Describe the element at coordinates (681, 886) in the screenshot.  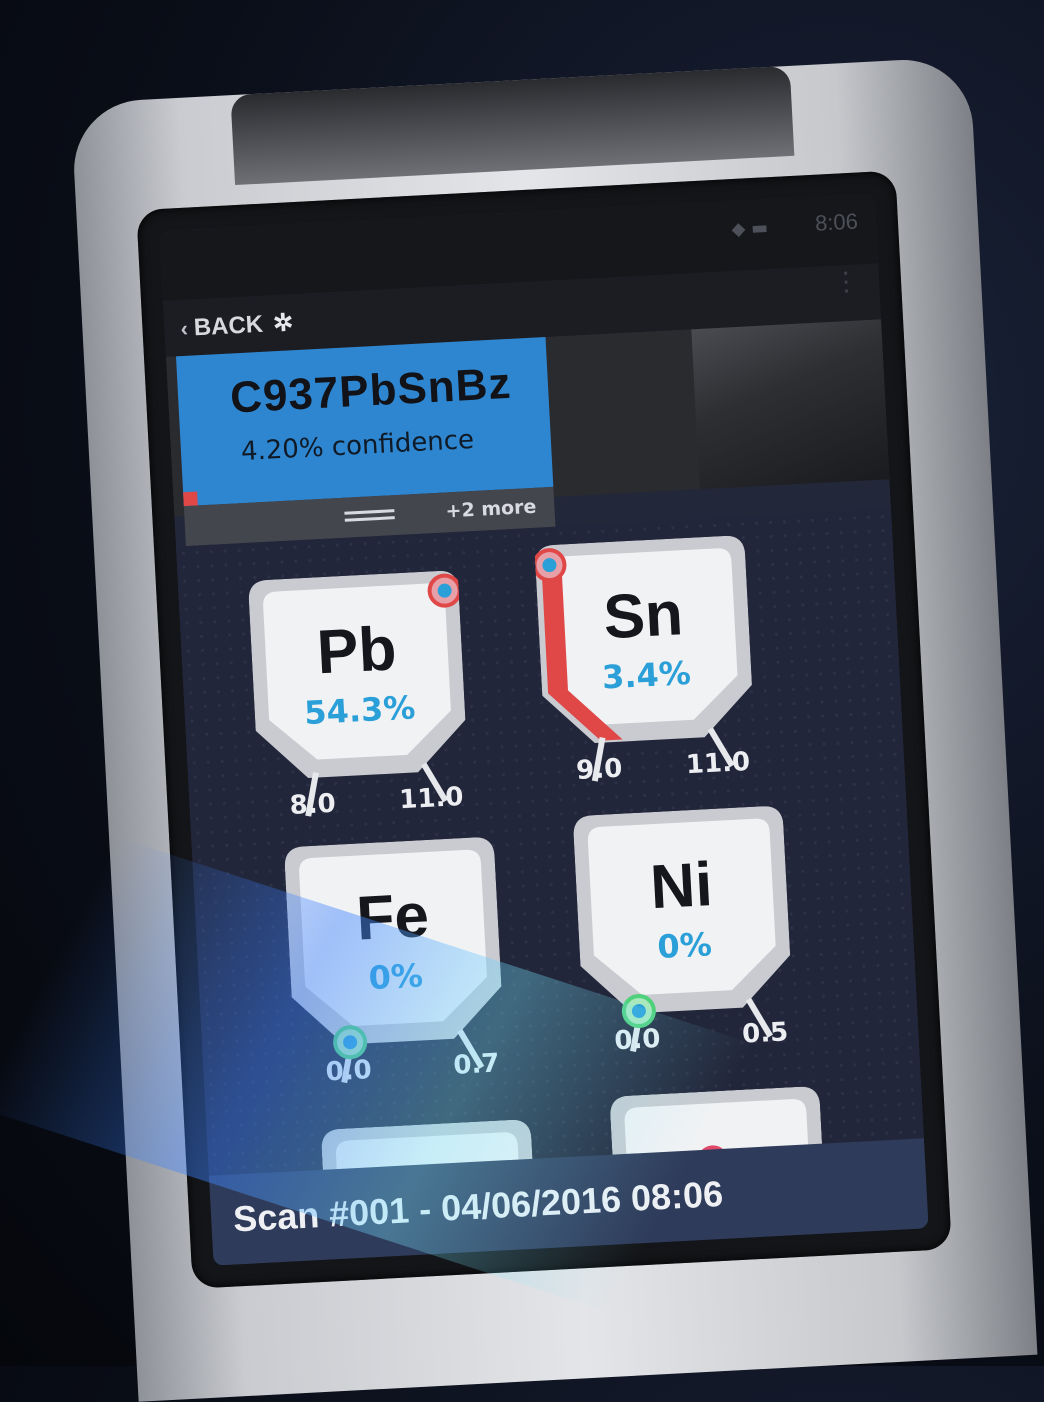
I see `element-symbol: Ni` at that location.